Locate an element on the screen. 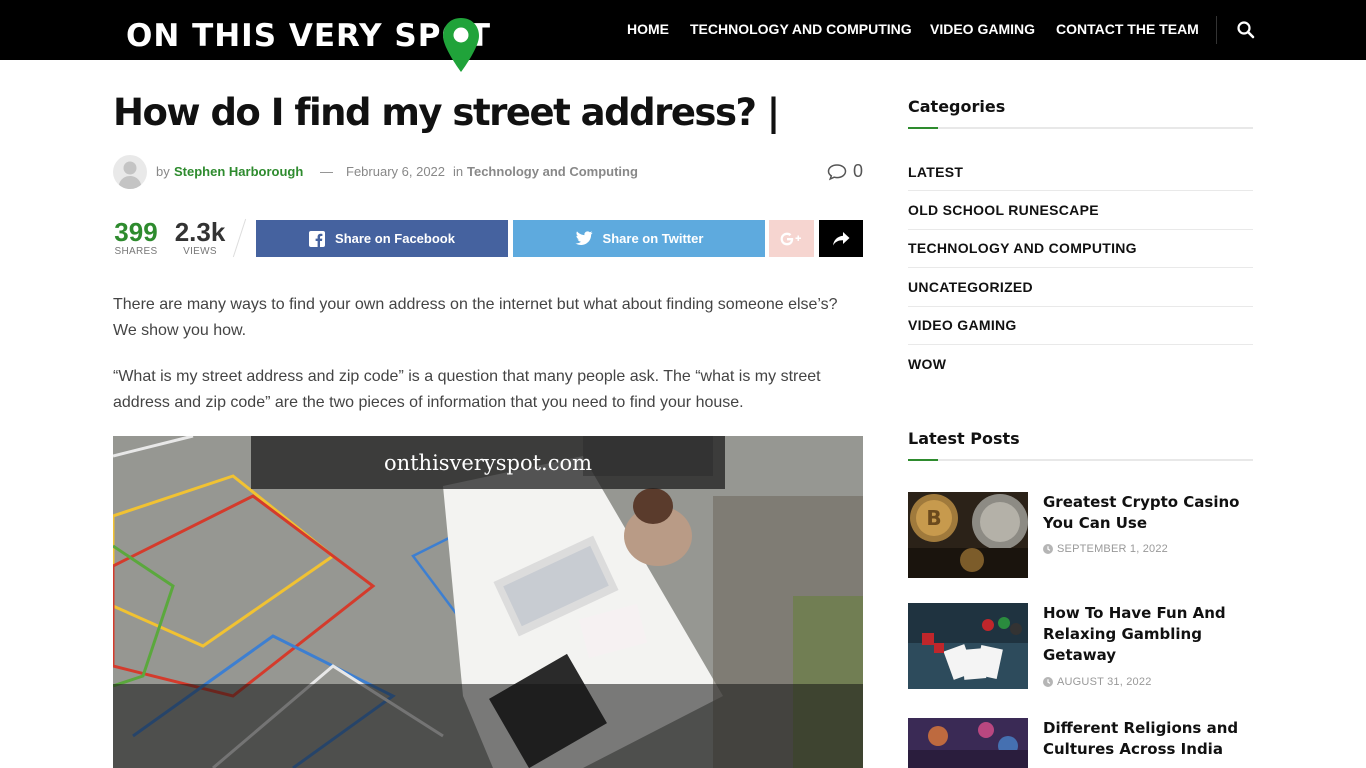  views-label: VIEWS is located at coordinates (200, 251).